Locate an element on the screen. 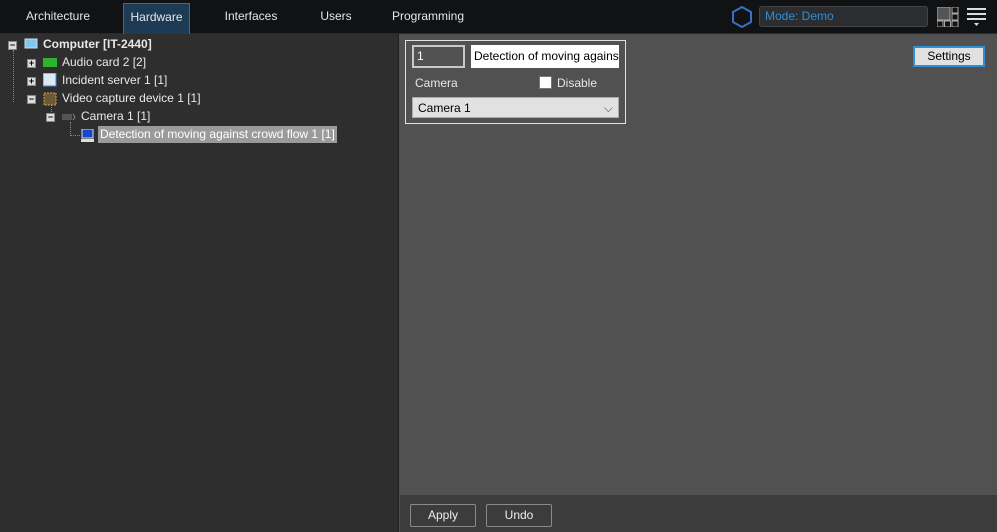 The height and width of the screenshot is (532, 997). audio-card-icon is located at coordinates (50, 62).